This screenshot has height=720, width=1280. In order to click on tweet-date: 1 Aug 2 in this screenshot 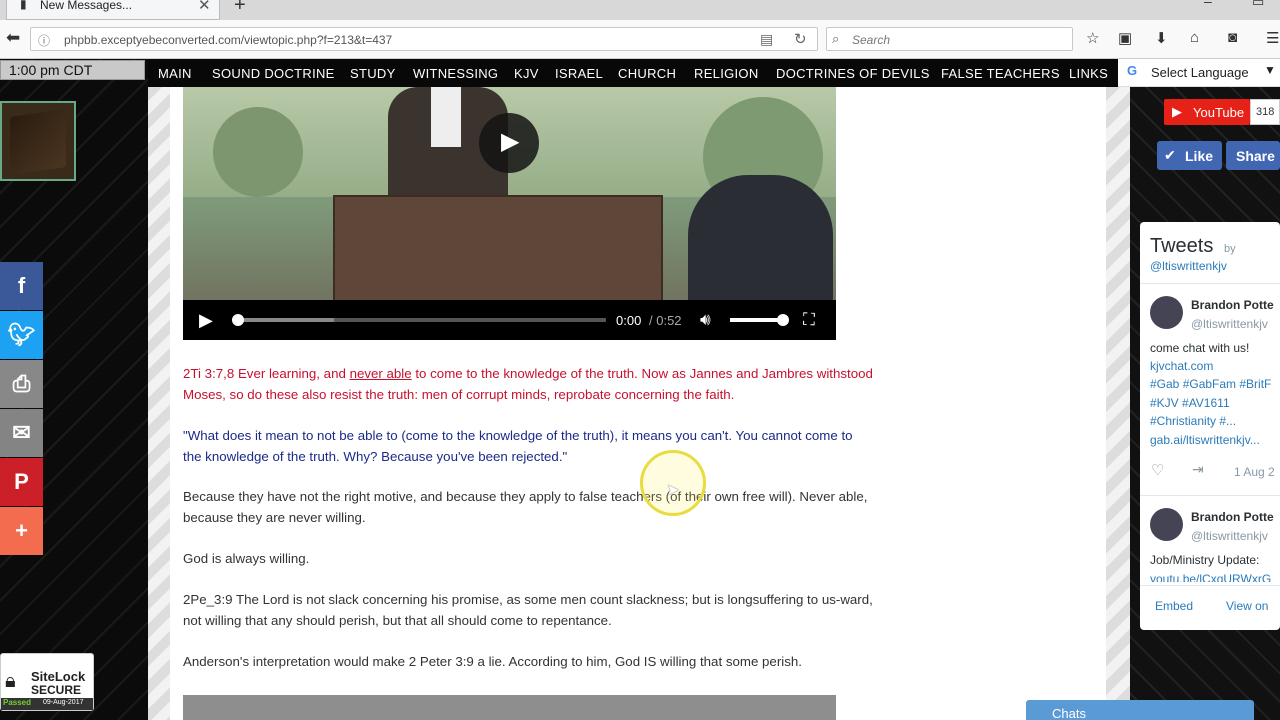, I will do `click(1254, 472)`.